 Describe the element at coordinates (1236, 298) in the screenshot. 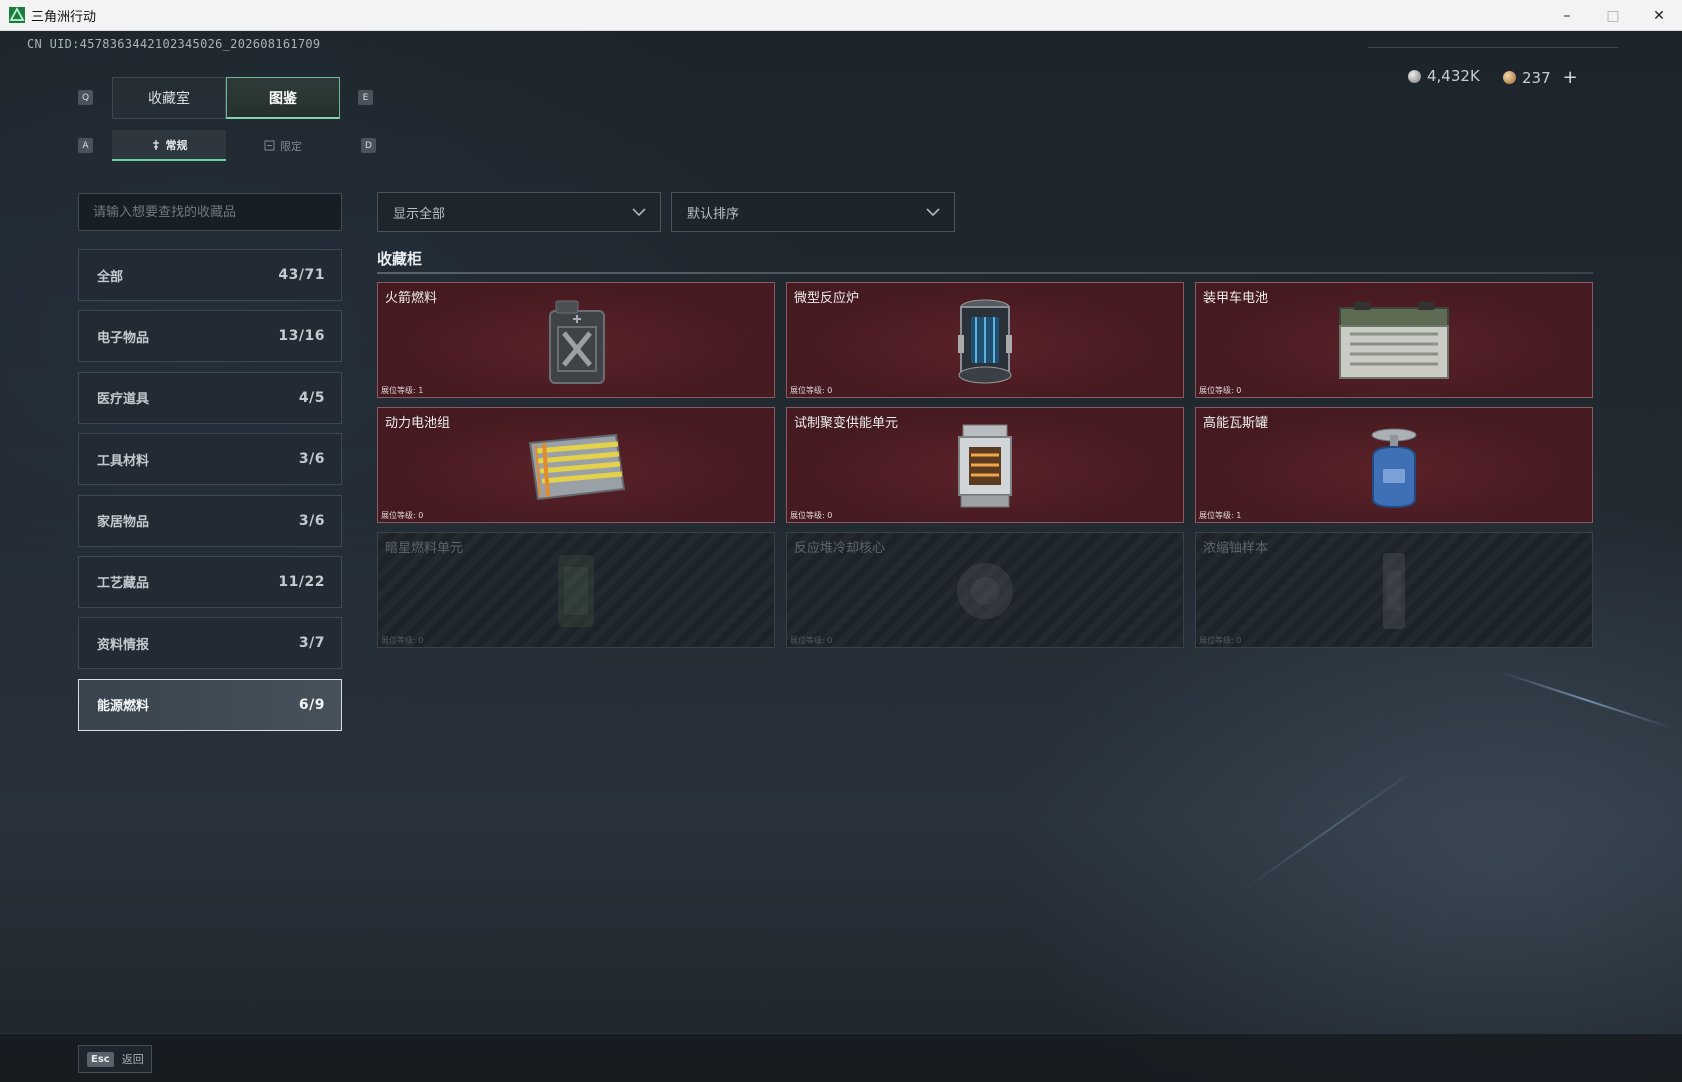

I see `item-name: 装甲车电池` at that location.